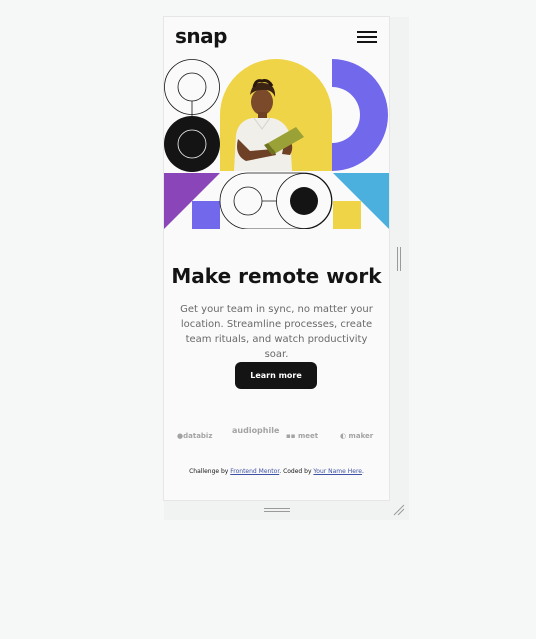 Image resolution: width=536 pixels, height=639 pixels. What do you see at coordinates (192, 87) in the screenshot?
I see `outline-circle-top-inner` at bounding box center [192, 87].